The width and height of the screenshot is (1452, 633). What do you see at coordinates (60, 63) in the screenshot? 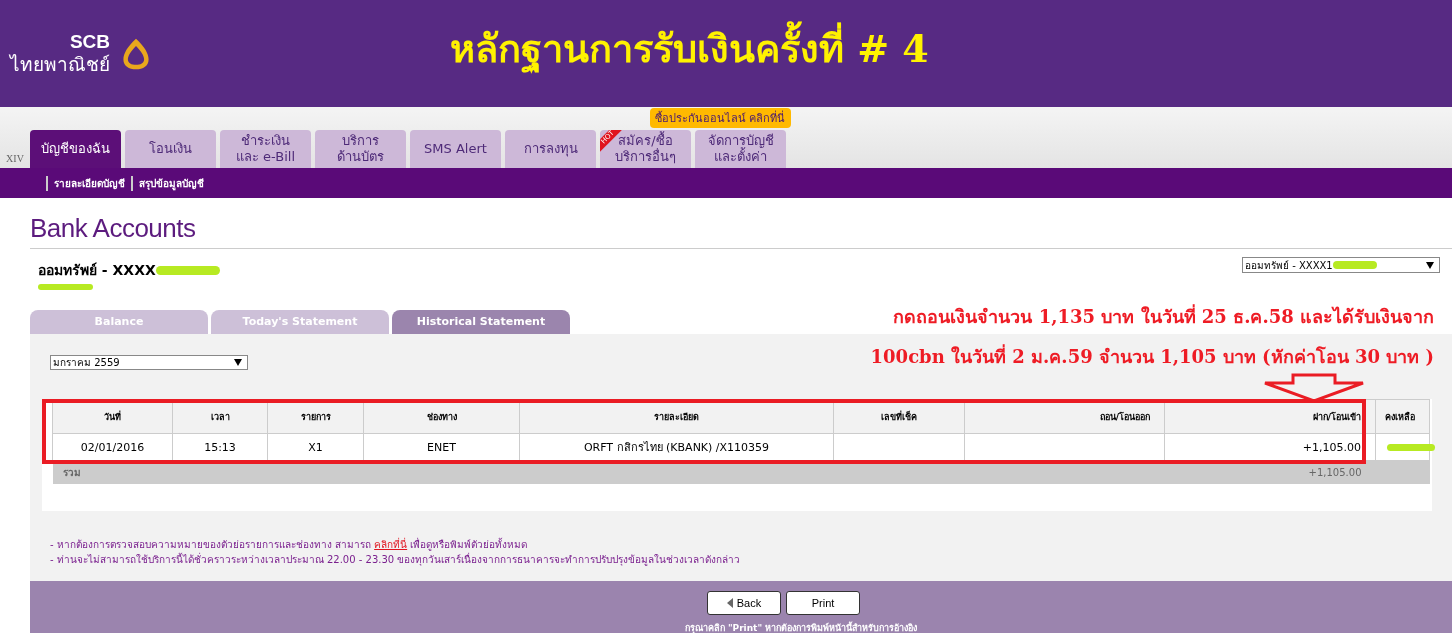
I see `logo-text: ไทยพาณิชย์` at bounding box center [60, 63].